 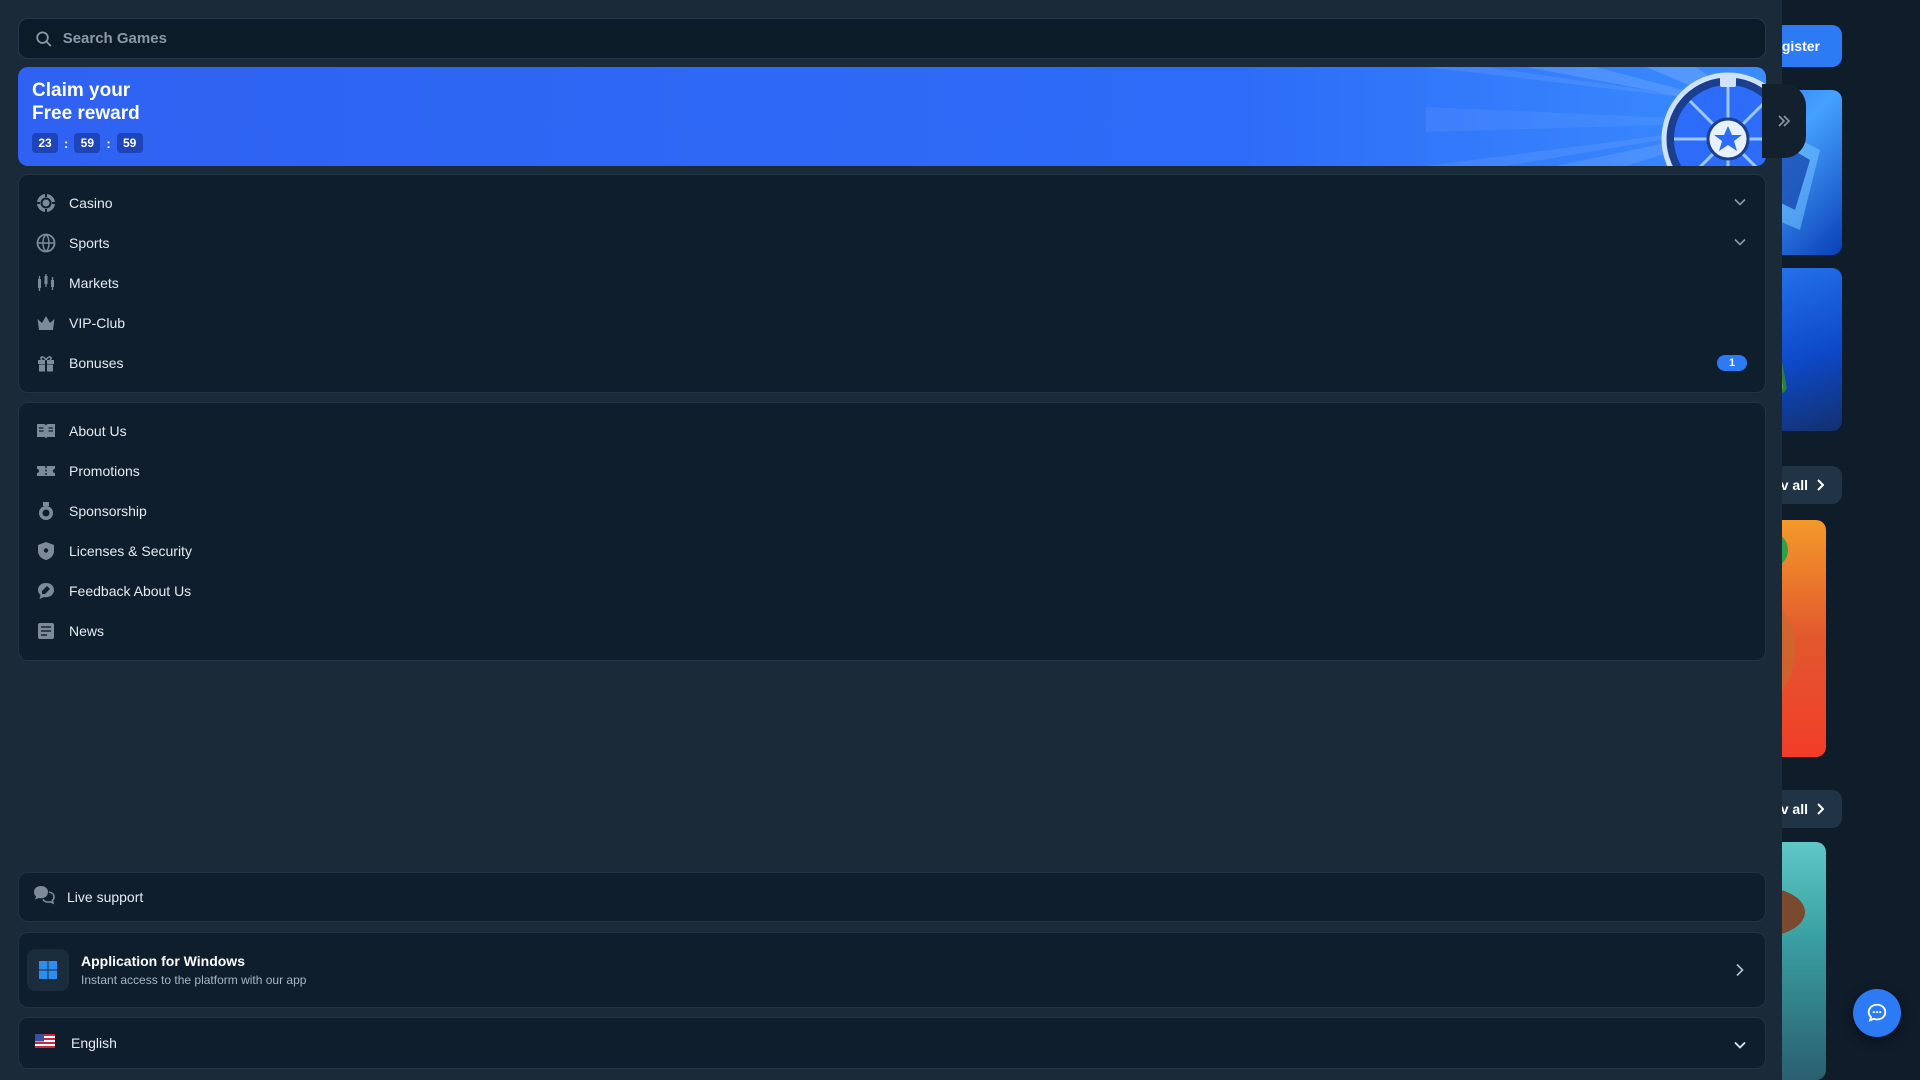 I want to click on ticket-icon, so click(x=46, y=471).